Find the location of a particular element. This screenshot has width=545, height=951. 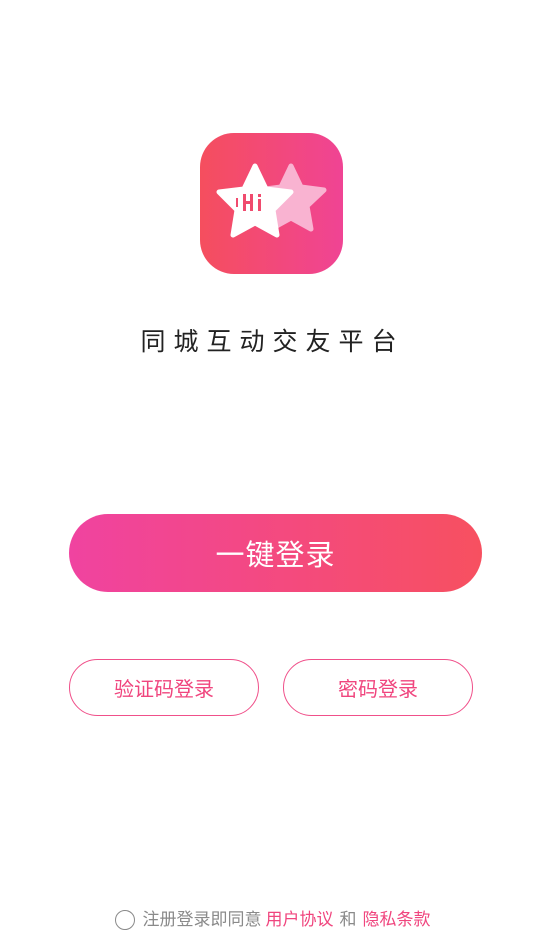

app-tagline: 同城互动交友平台 is located at coordinates (272, 341).